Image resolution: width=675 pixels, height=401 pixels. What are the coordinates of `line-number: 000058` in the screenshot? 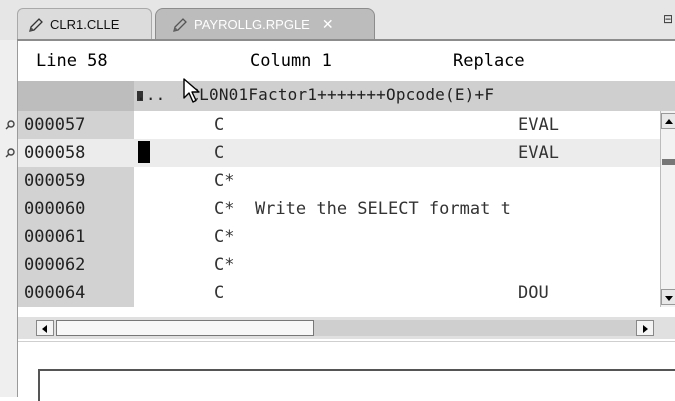 It's located at (55, 153).